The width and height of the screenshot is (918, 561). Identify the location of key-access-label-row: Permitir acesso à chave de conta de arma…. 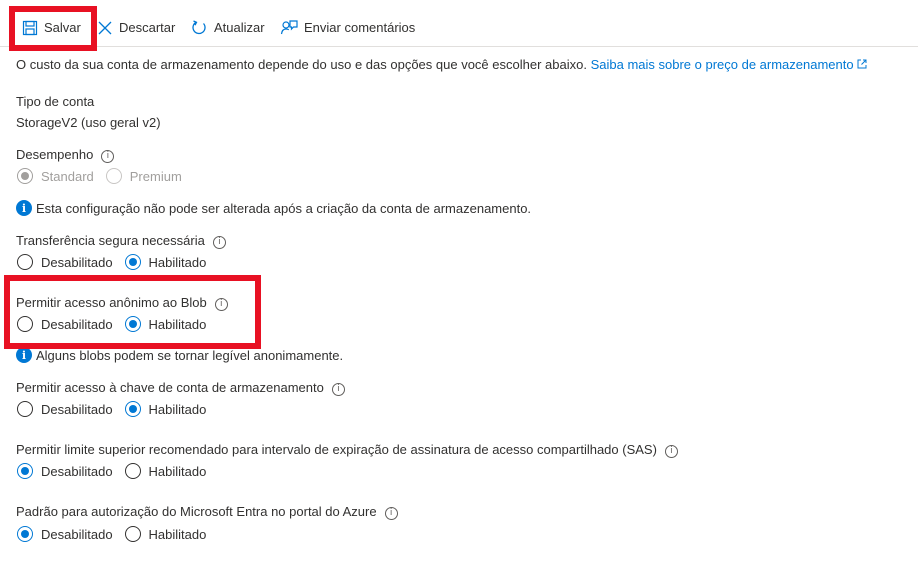
(180, 388).